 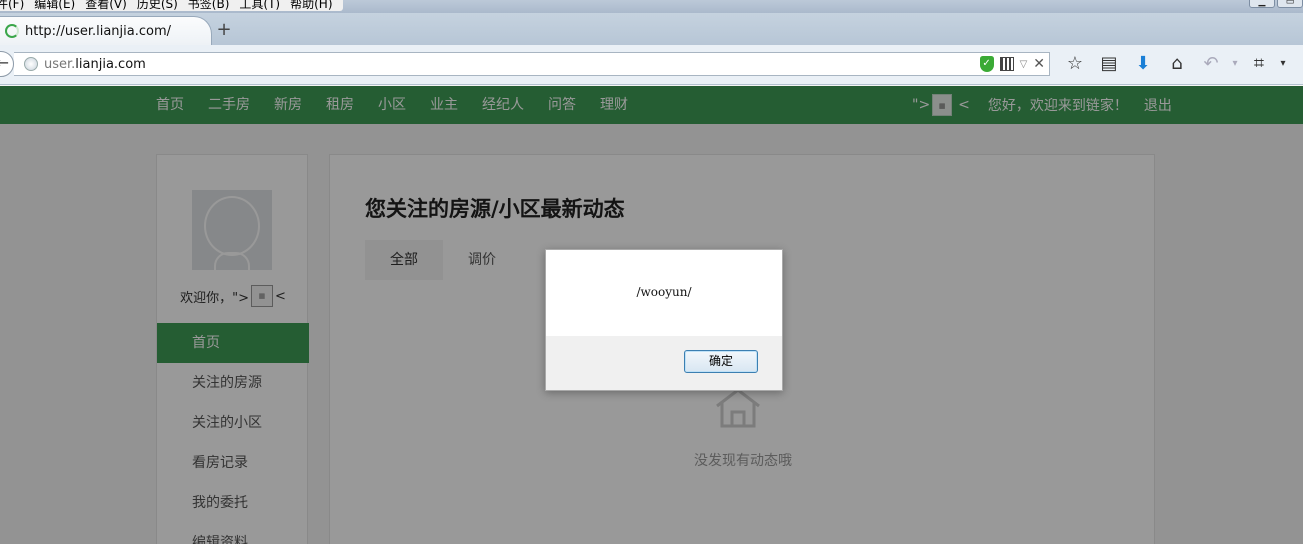 I want to click on browser-tab: http://user.lianjia.com/, so click(x=106, y=30).